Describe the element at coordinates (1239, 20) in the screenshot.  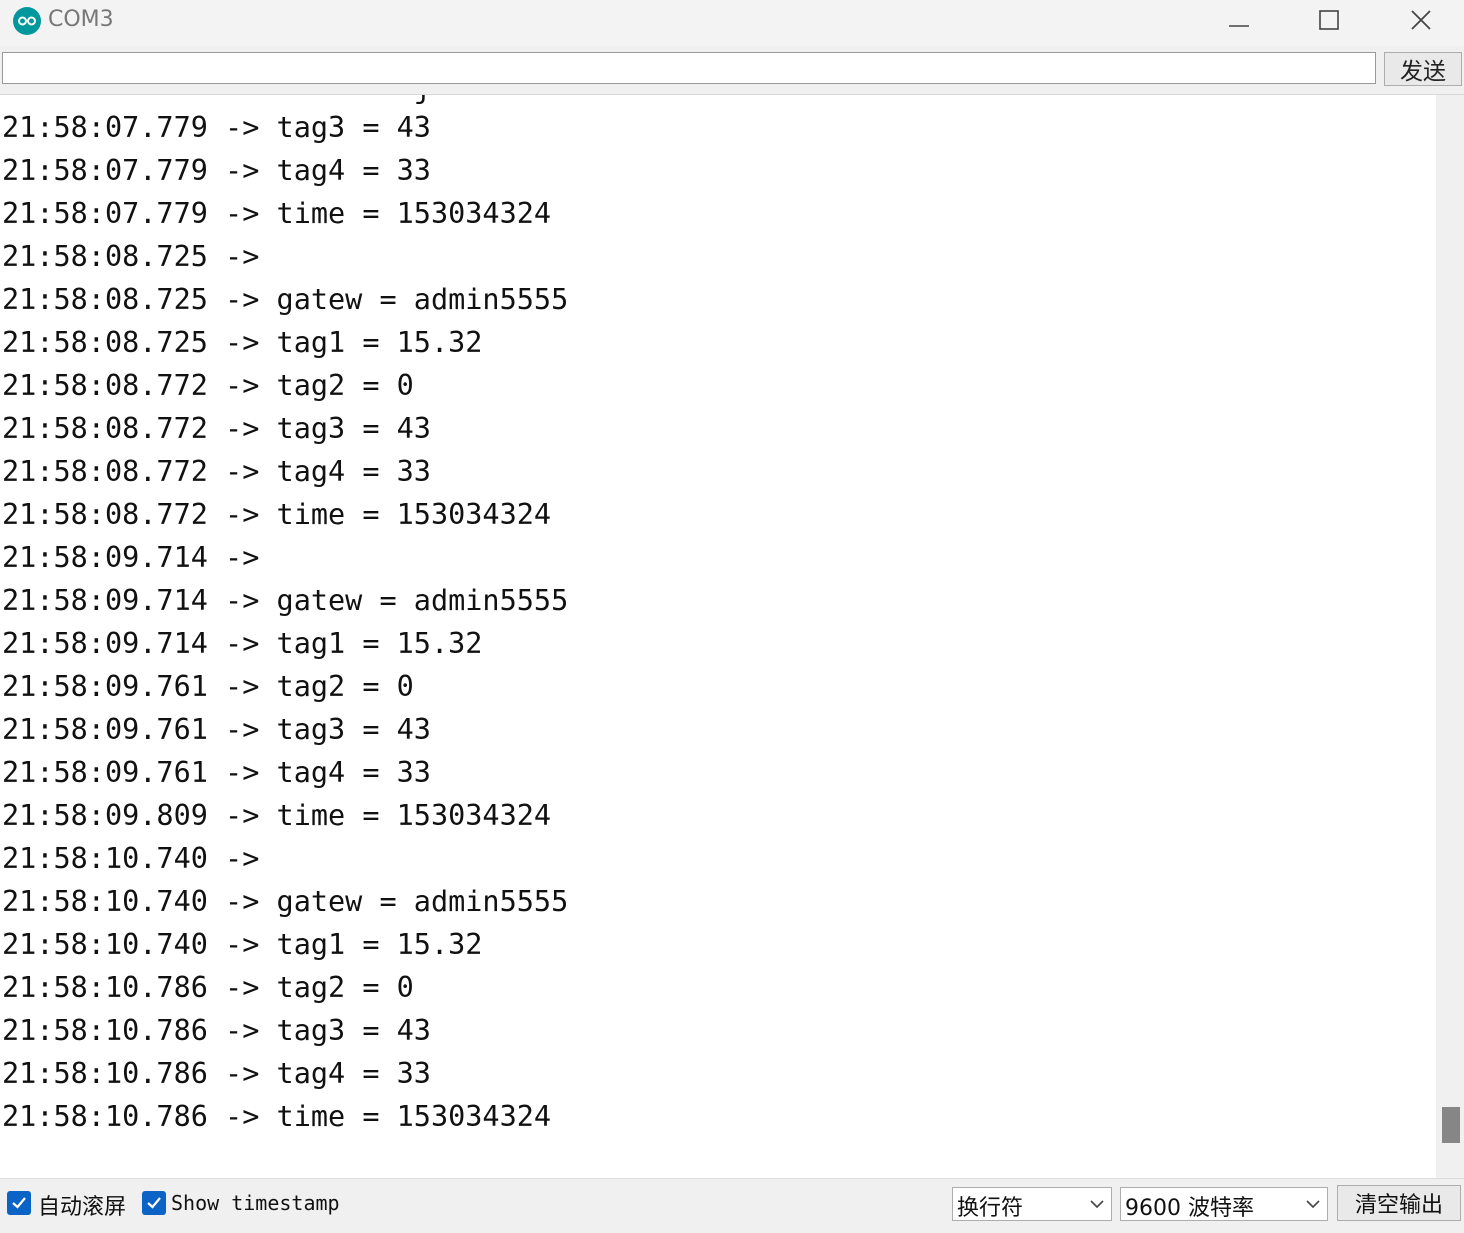
I see `minimize-button` at that location.